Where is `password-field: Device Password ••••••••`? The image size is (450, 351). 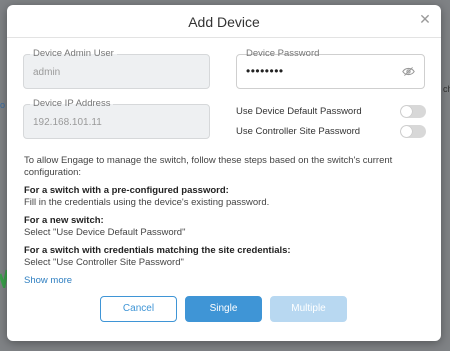 password-field: Device Password •••••••• is located at coordinates (330, 68).